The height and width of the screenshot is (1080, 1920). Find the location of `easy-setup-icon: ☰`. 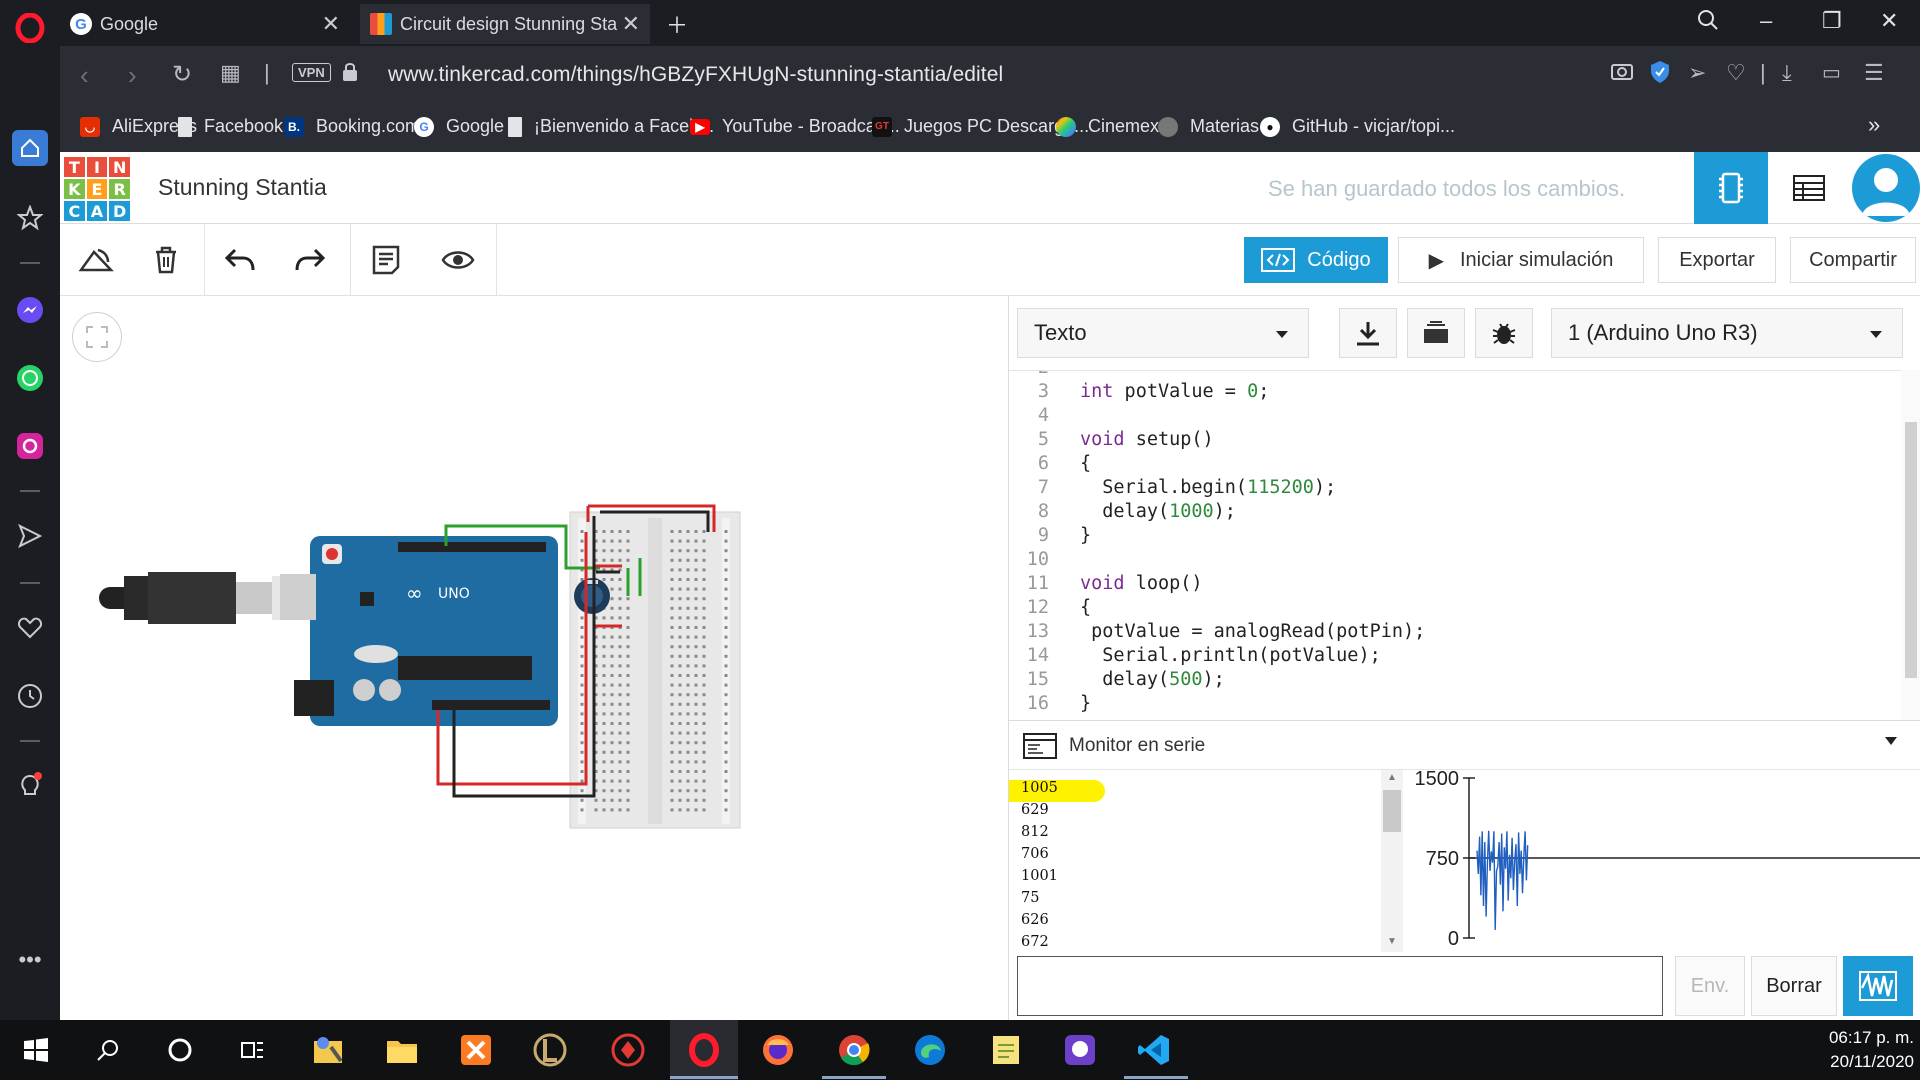

easy-setup-icon: ☰ is located at coordinates (1874, 73).